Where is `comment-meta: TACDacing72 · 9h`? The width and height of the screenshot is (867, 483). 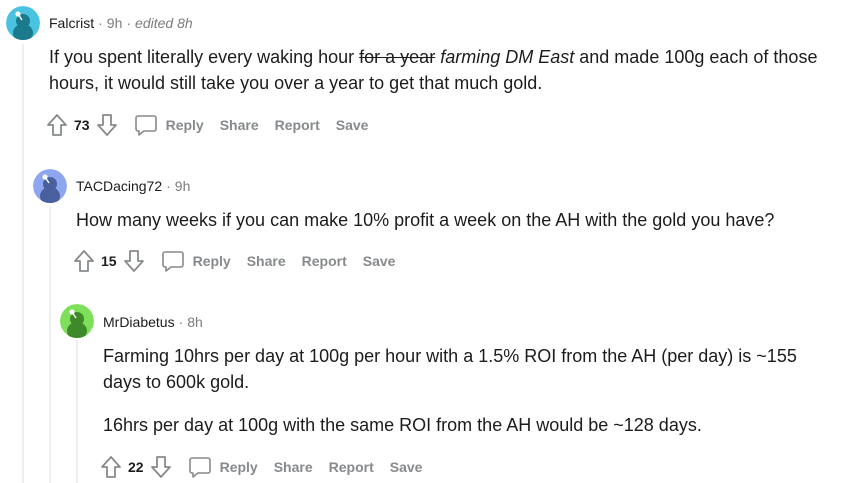 comment-meta: TACDacing72 · 9h is located at coordinates (133, 186).